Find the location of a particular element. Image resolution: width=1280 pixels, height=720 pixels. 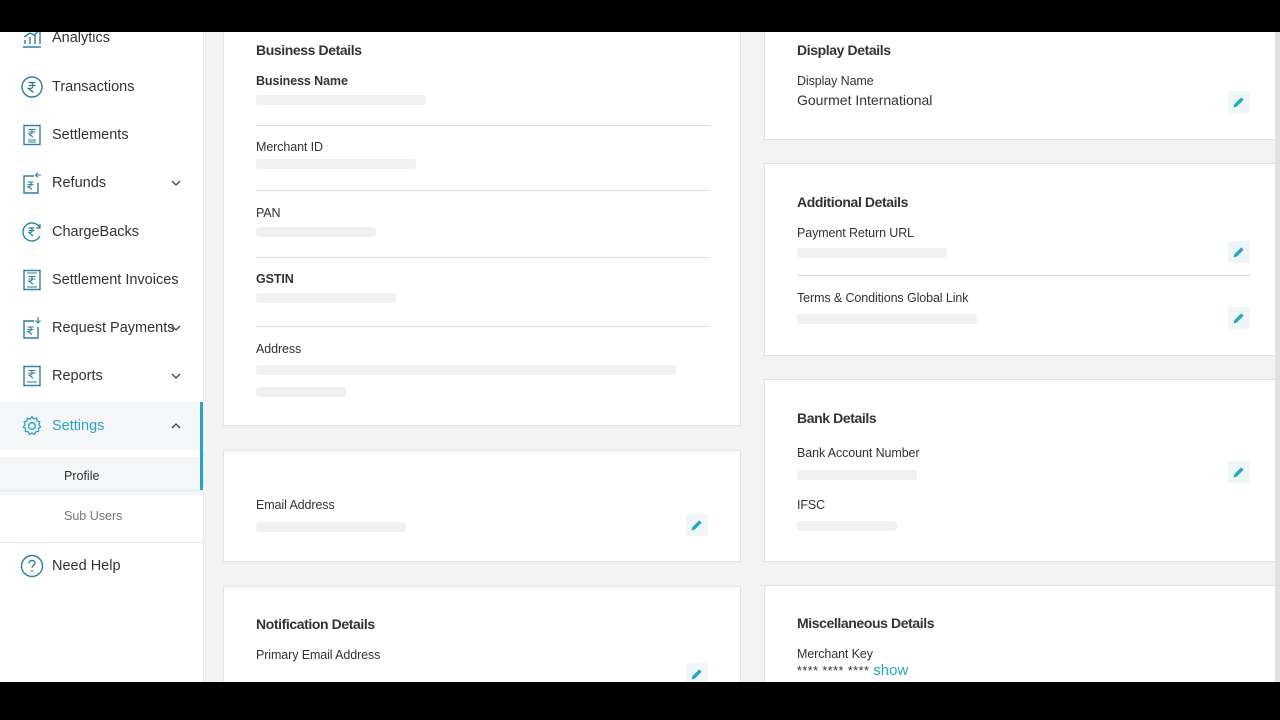

edit-email-button is located at coordinates (697, 525).